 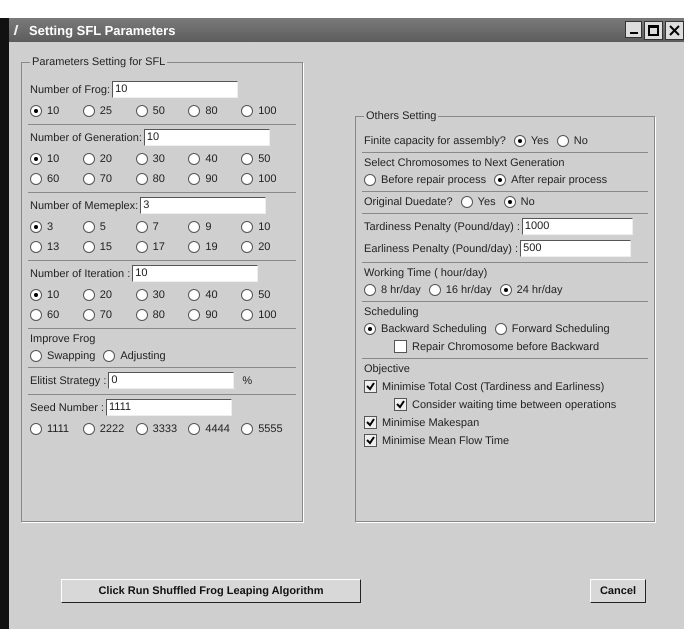 What do you see at coordinates (211, 591) in the screenshot?
I see `run-button: Click Run Shuffled Frog Leaping Algorithm` at bounding box center [211, 591].